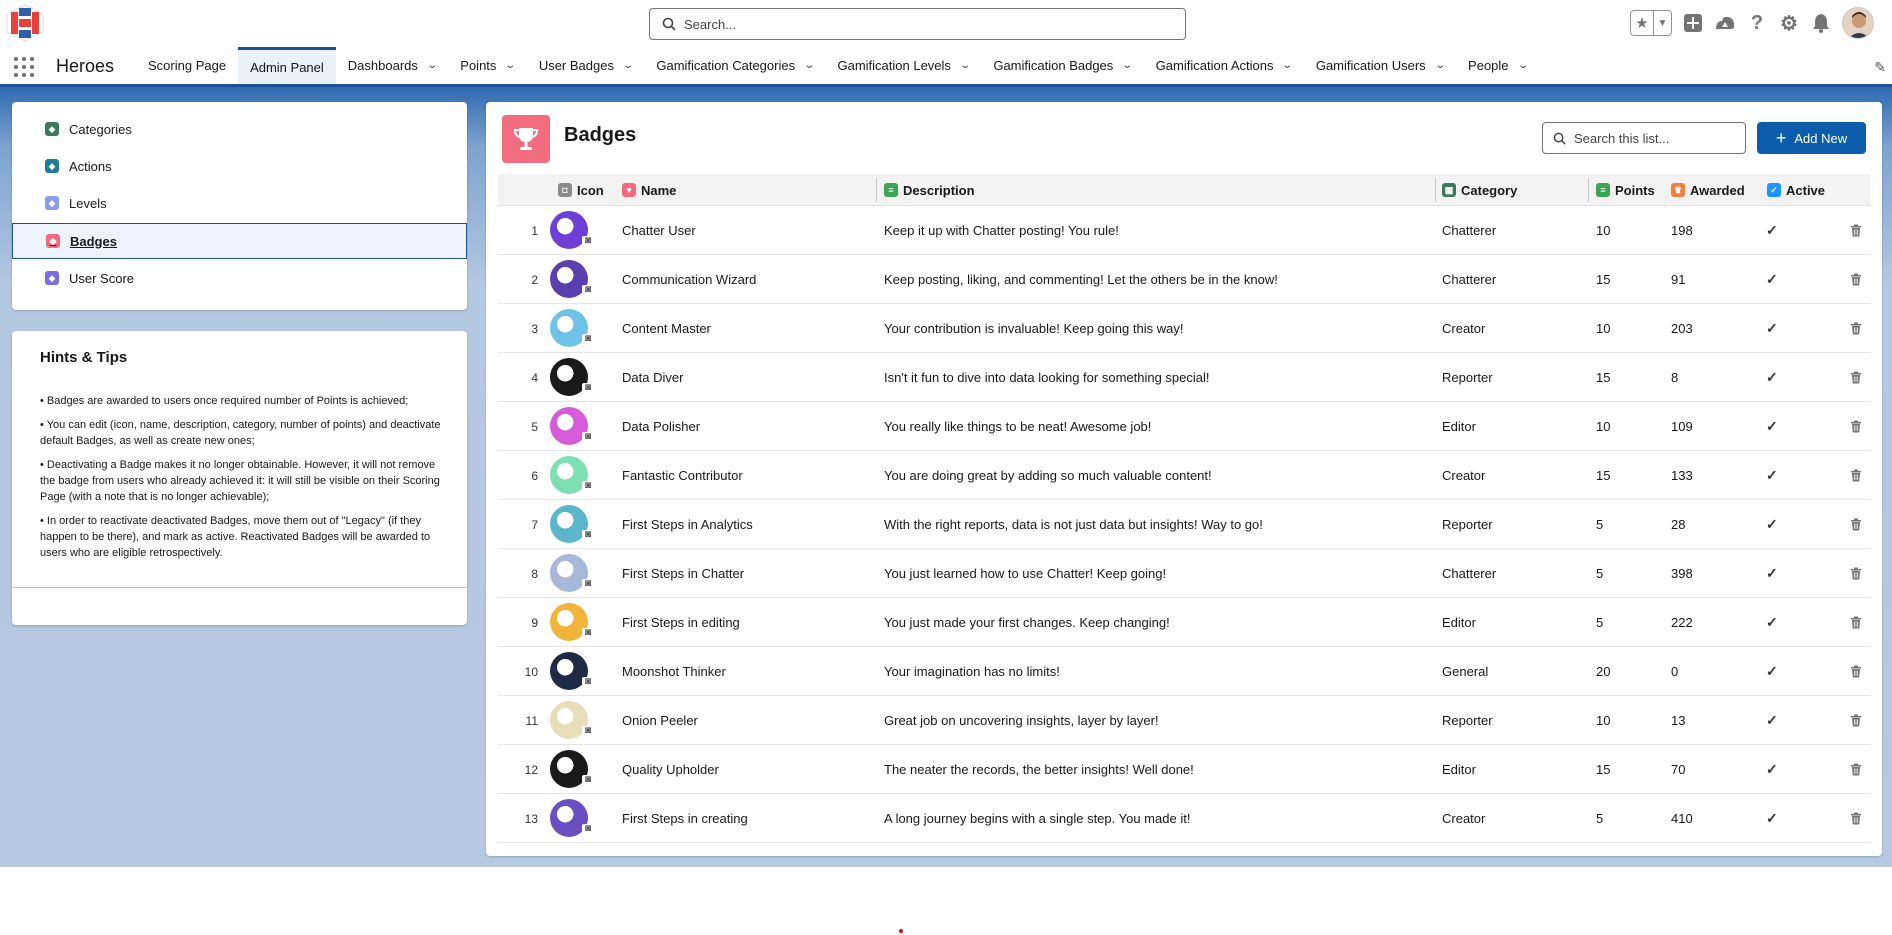 The image size is (1892, 935). What do you see at coordinates (487, 65) in the screenshot?
I see `nav-tab-points: Points ⌄` at bounding box center [487, 65].